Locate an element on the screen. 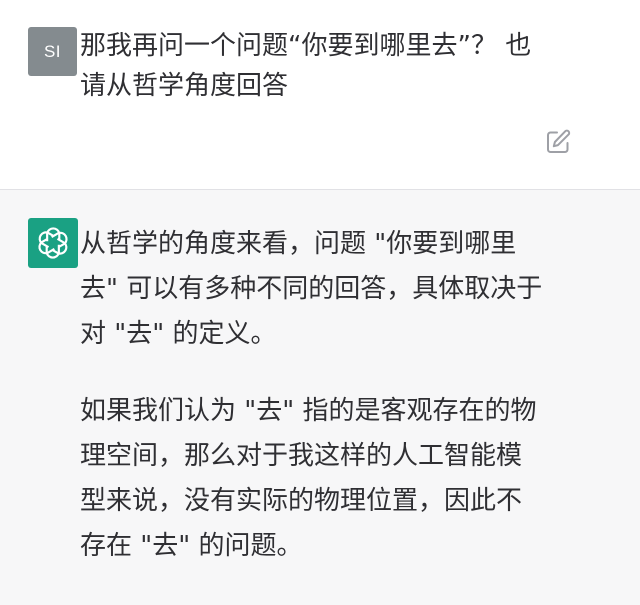 This screenshot has width=640, height=605. edit-icon is located at coordinates (558, 142).